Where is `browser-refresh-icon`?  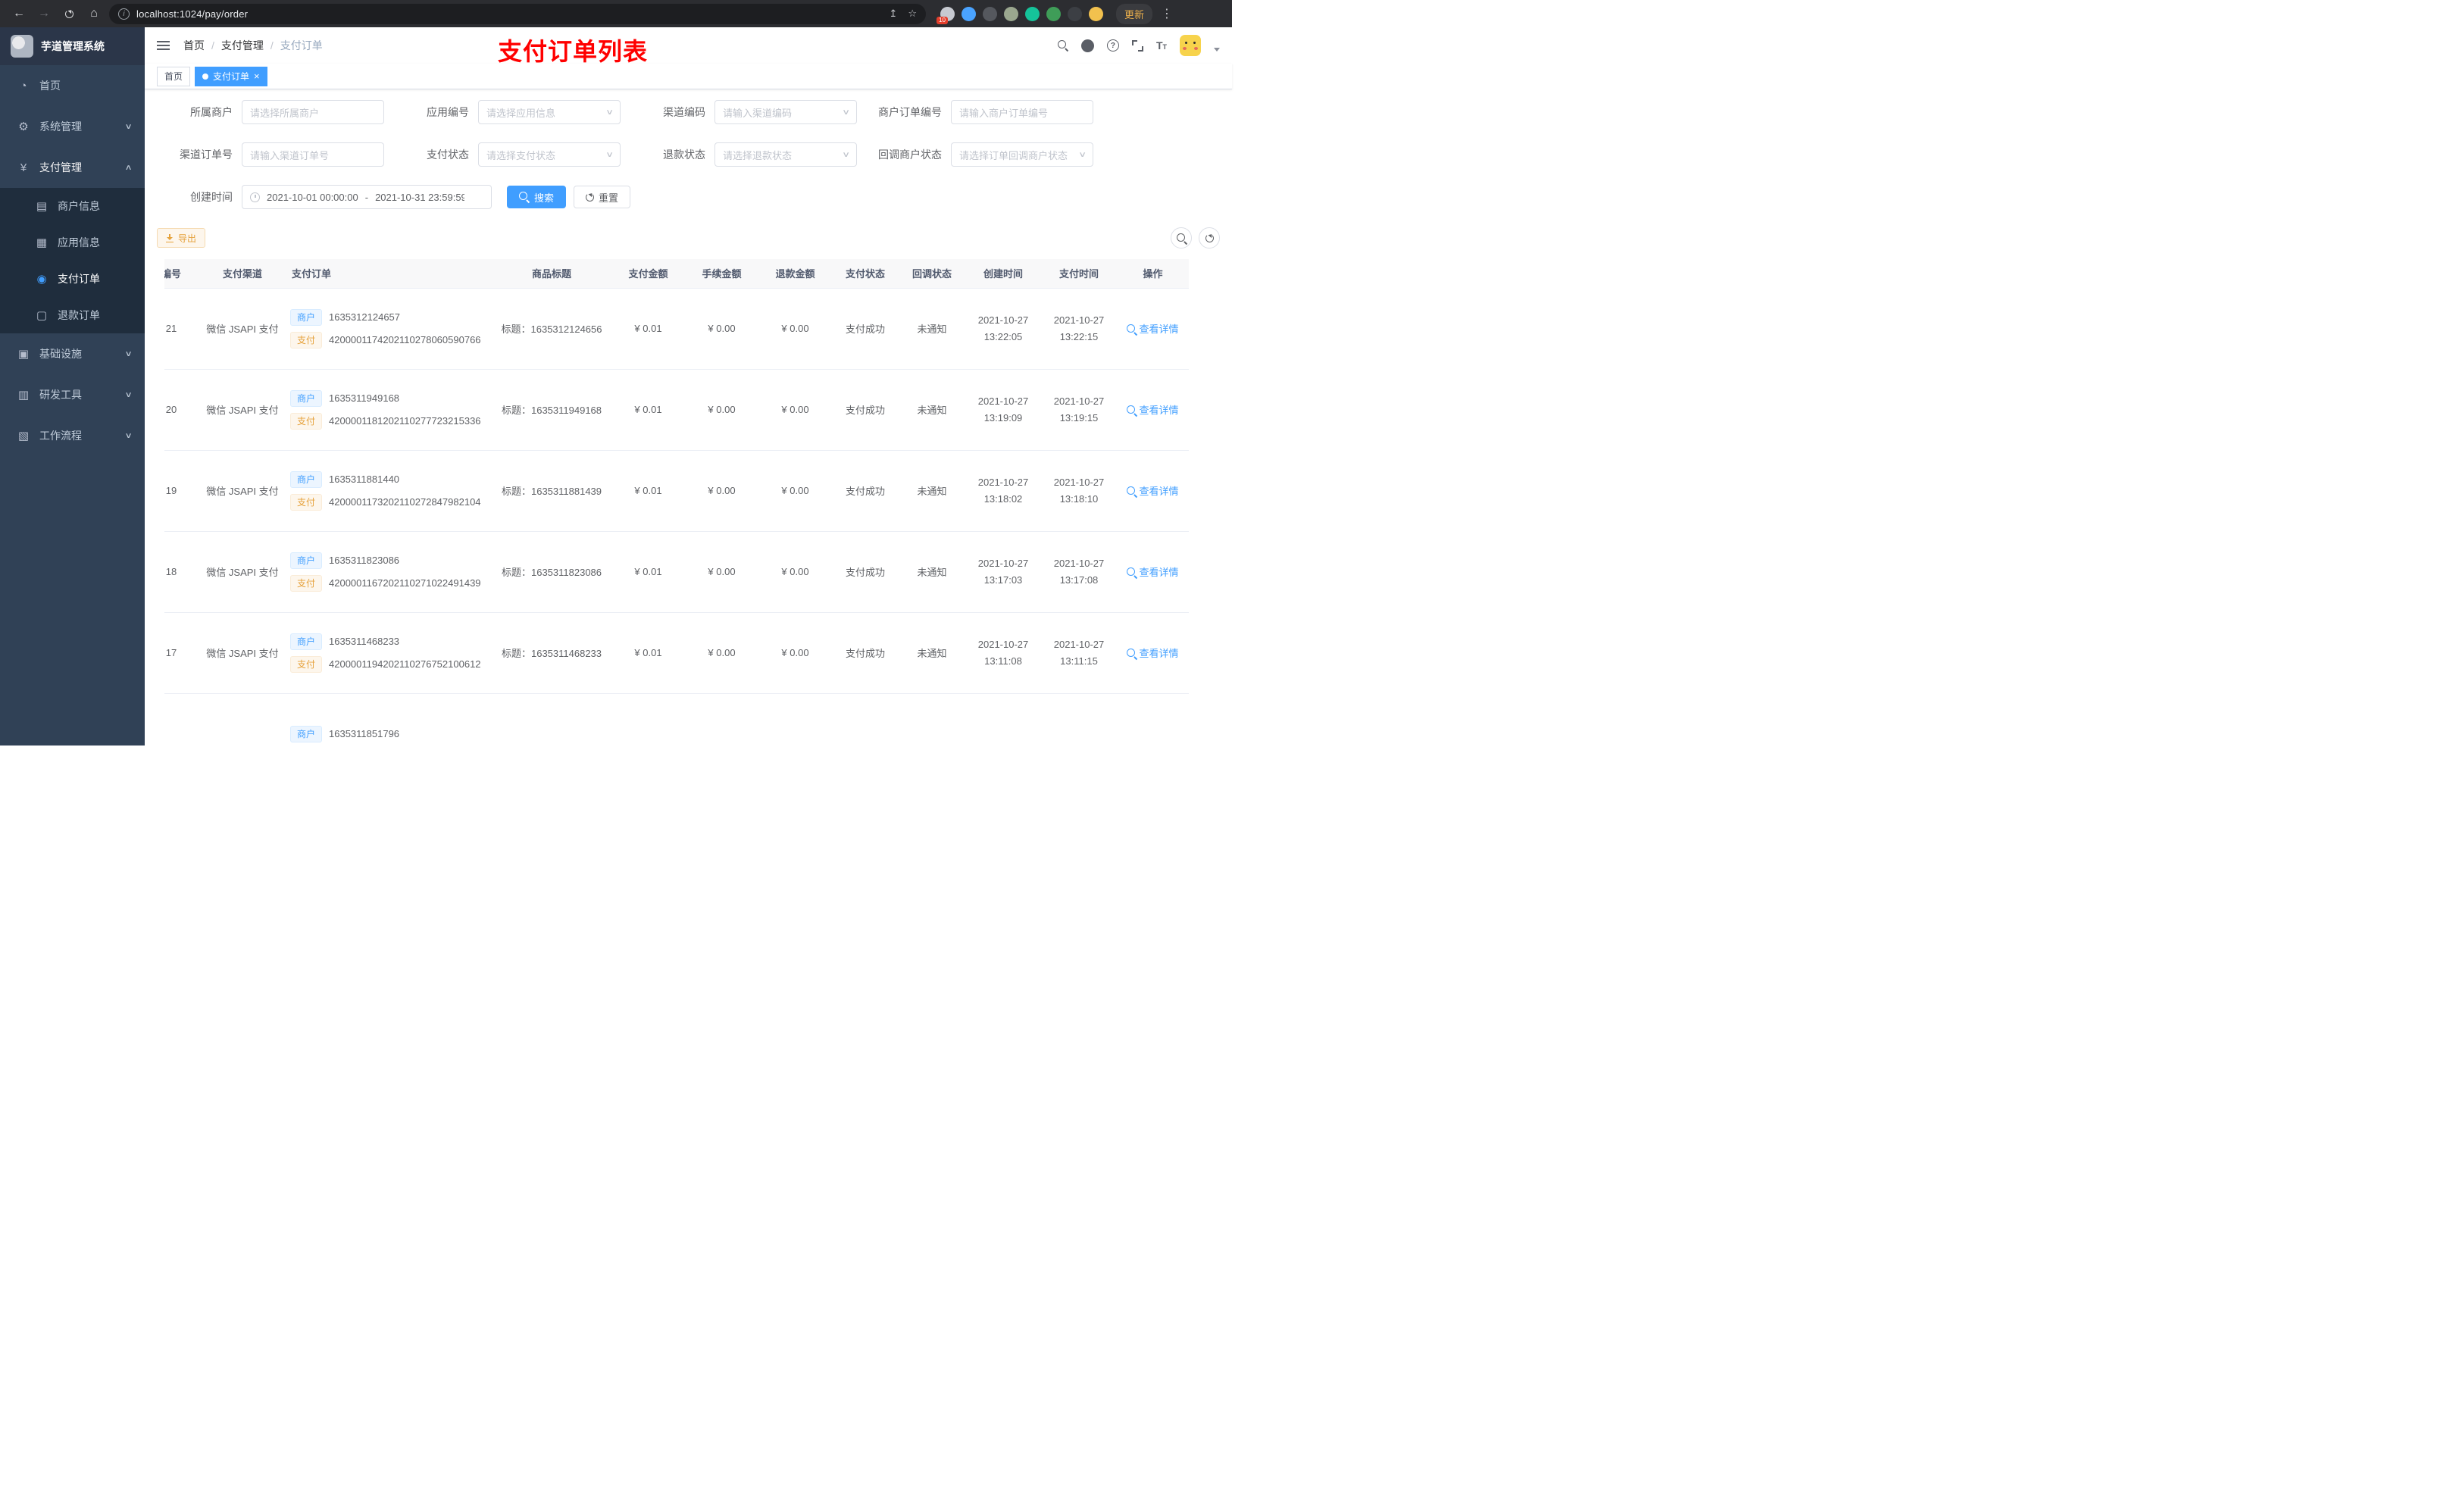 browser-refresh-icon is located at coordinates (69, 13).